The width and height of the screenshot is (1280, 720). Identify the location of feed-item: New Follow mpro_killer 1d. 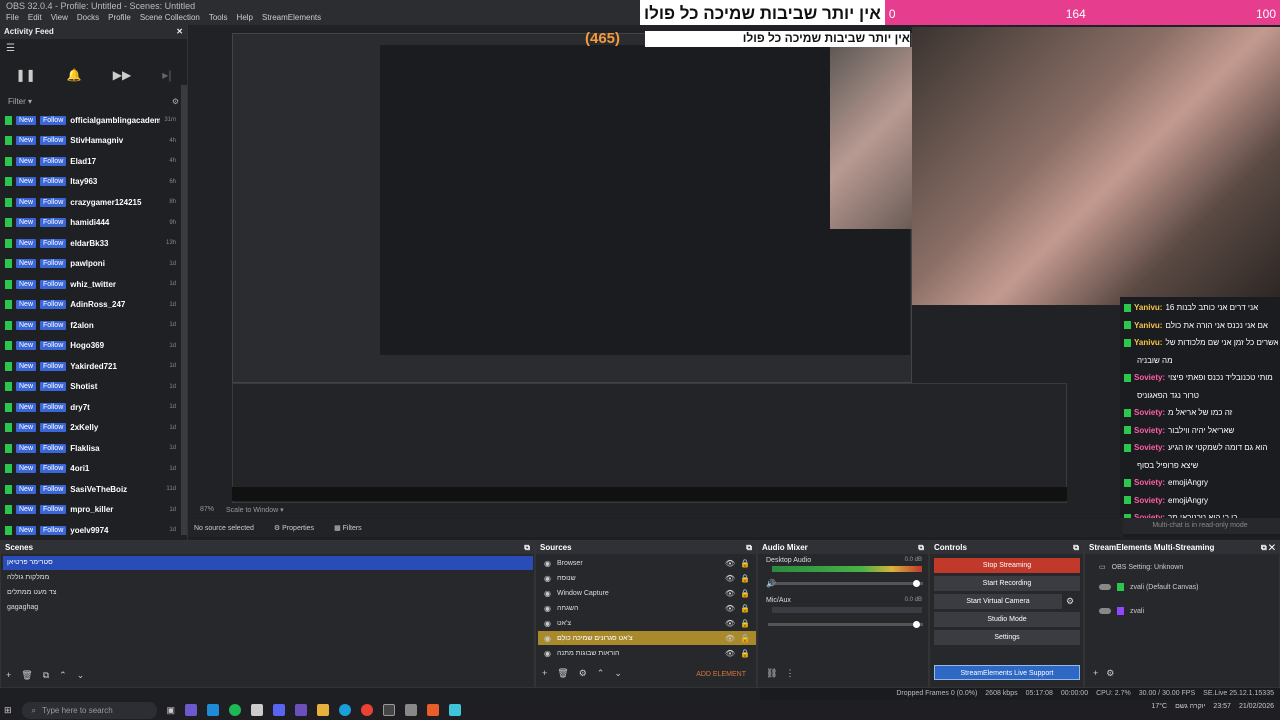
(91, 510).